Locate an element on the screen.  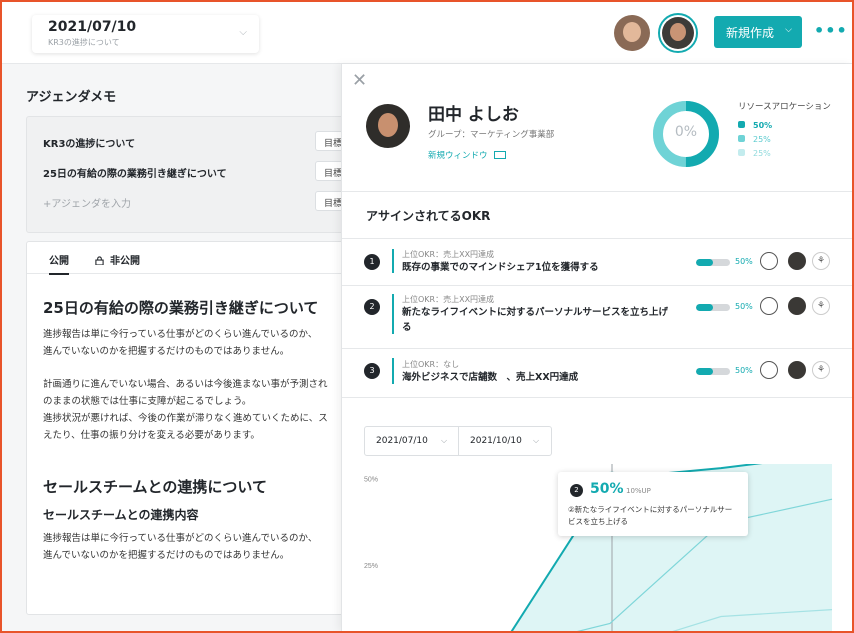
okr-title: 海外ビジネスで店舗数 、売上XX円達成 is located at coordinates (490, 377).